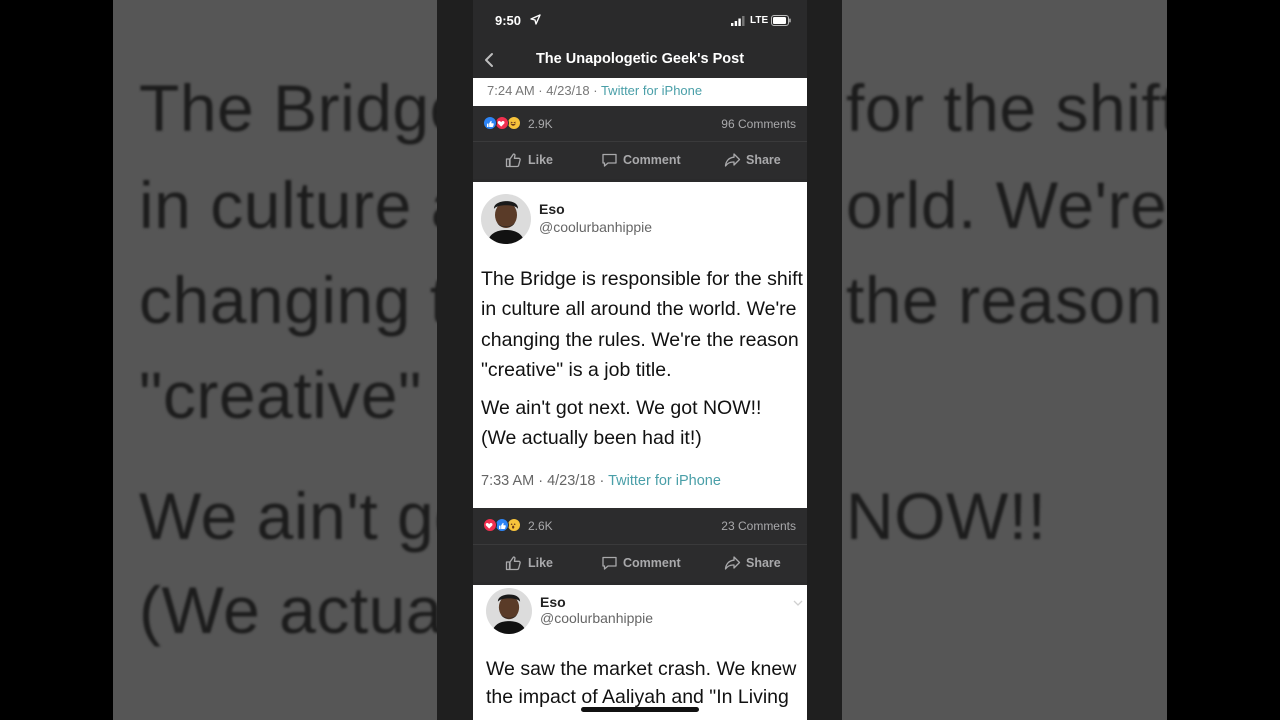  Describe the element at coordinates (306, 610) in the screenshot. I see `bg-text-line: (We actuall` at that location.